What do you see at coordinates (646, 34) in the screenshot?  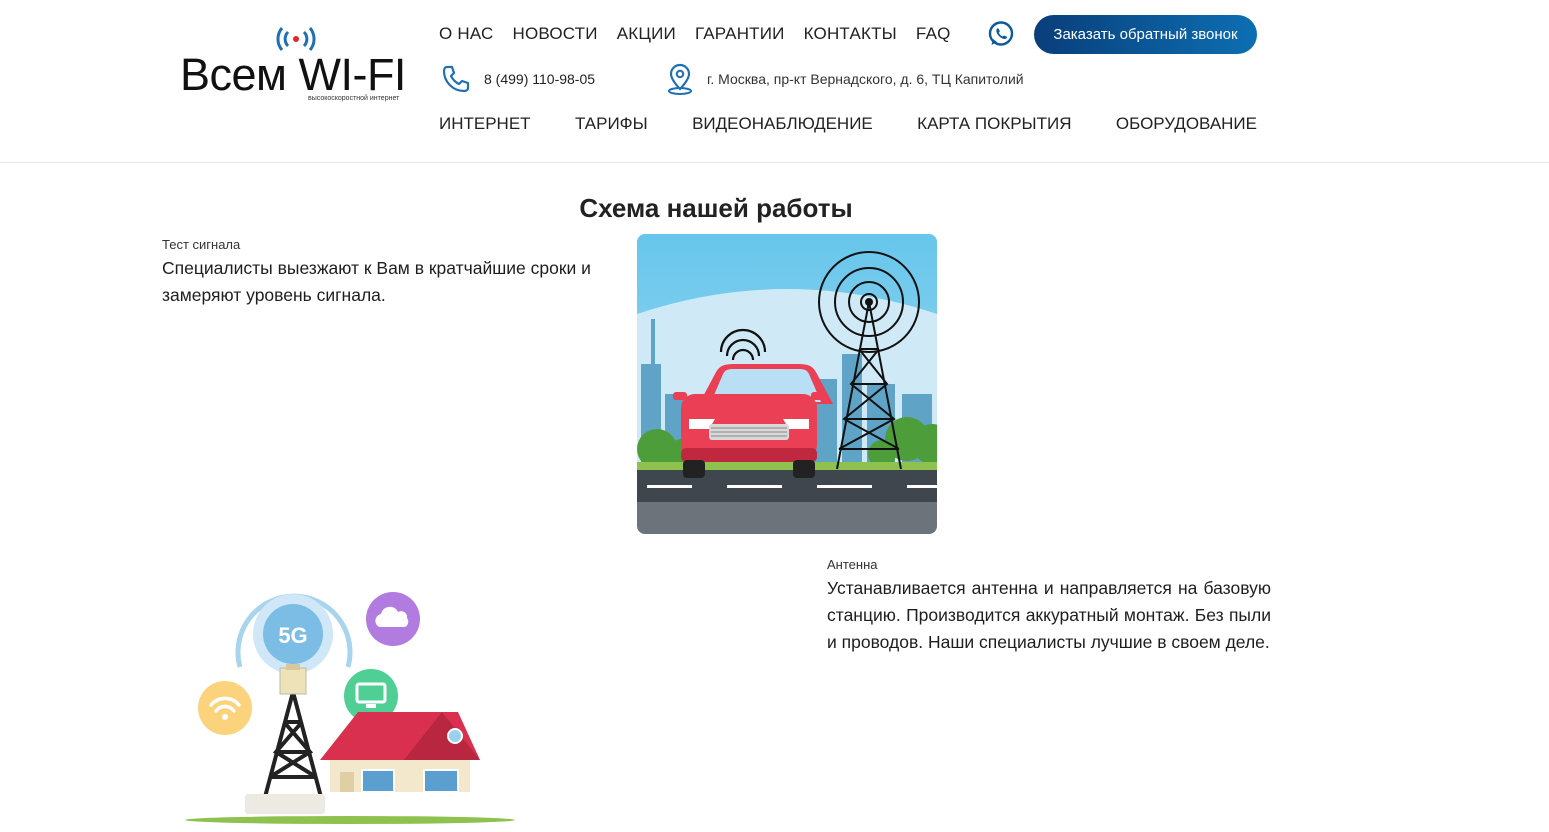 I see `nav-promos: АКЦИИ` at bounding box center [646, 34].